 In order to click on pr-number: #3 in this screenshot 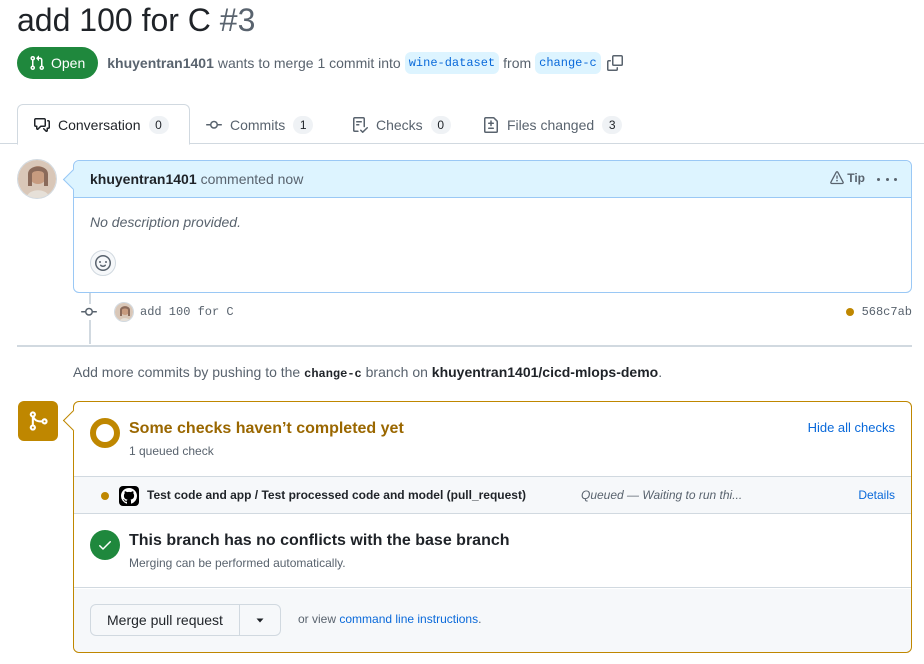, I will do `click(237, 20)`.